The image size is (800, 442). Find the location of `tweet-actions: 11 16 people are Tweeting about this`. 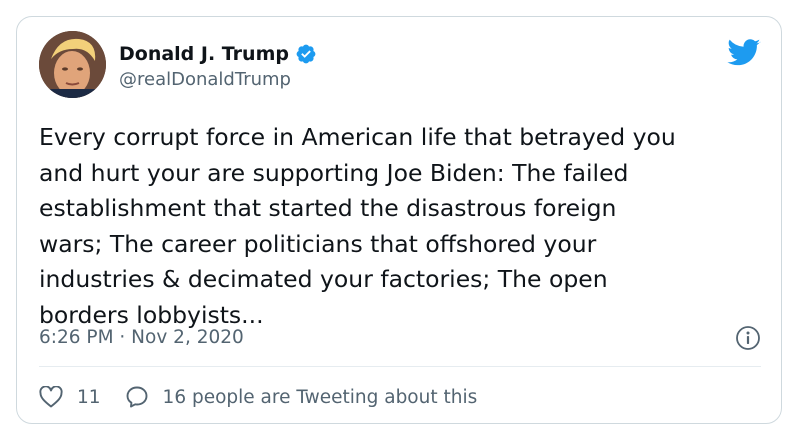

tweet-actions: 11 16 people are Tweeting about this is located at coordinates (258, 397).